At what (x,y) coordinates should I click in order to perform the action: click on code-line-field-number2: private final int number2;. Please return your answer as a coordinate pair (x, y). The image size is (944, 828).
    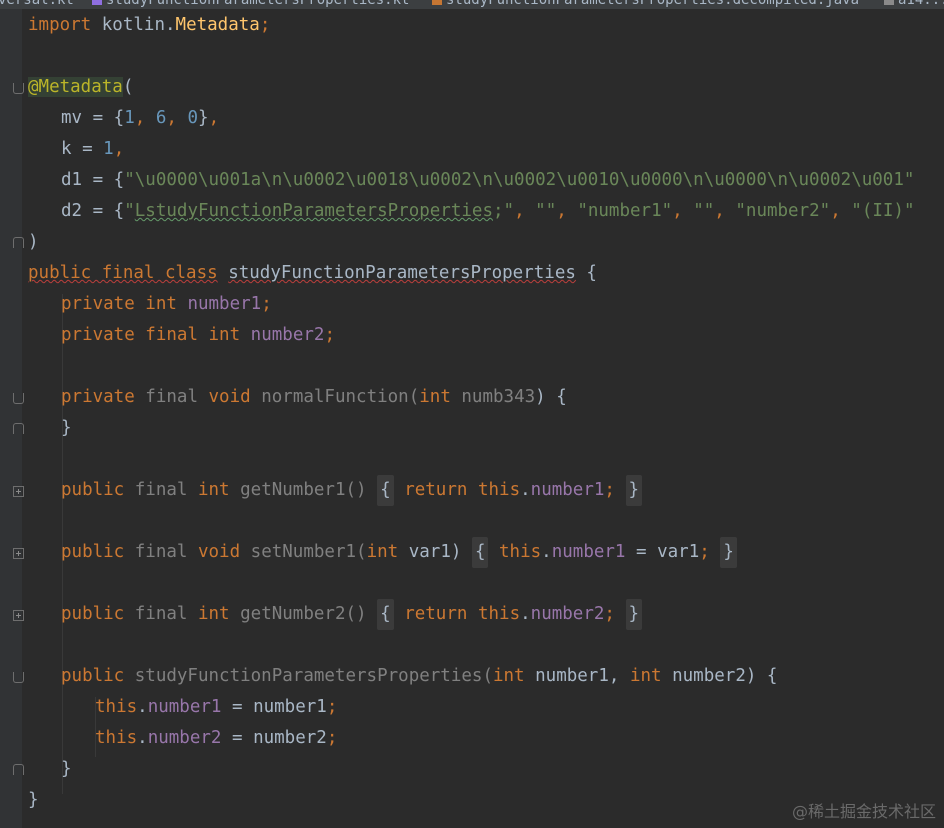
    Looking at the image, I should click on (198, 335).